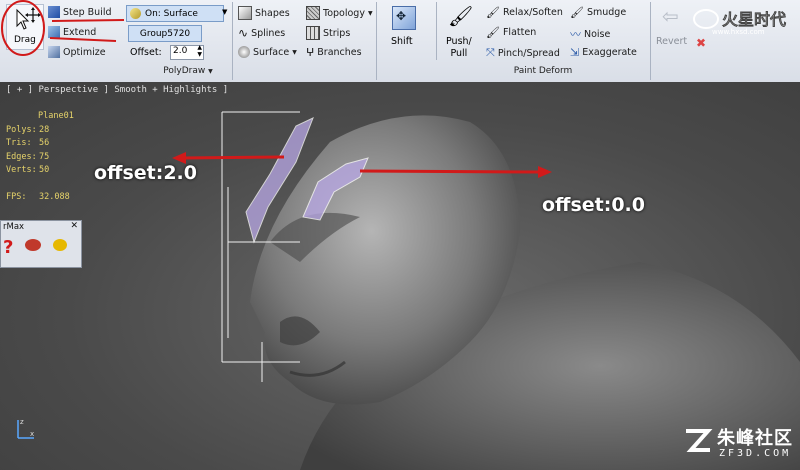 The width and height of the screenshot is (800, 470). Describe the element at coordinates (528, 53) in the screenshot. I see `pinch-spread-label: Pinch/Spread` at that location.